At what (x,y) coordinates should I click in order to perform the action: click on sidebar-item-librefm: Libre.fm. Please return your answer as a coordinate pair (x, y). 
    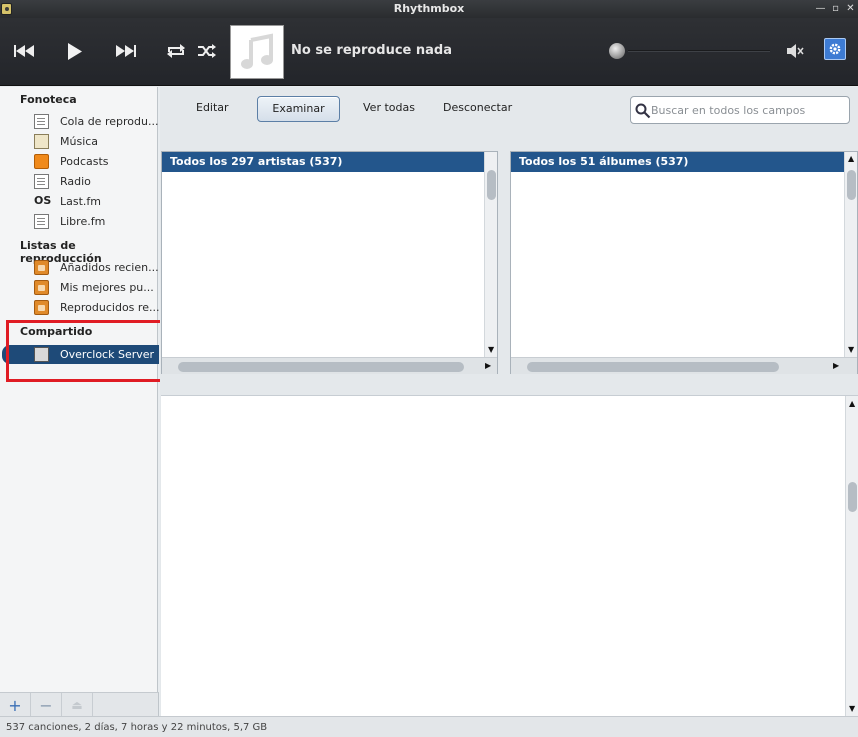
    Looking at the image, I should click on (79, 222).